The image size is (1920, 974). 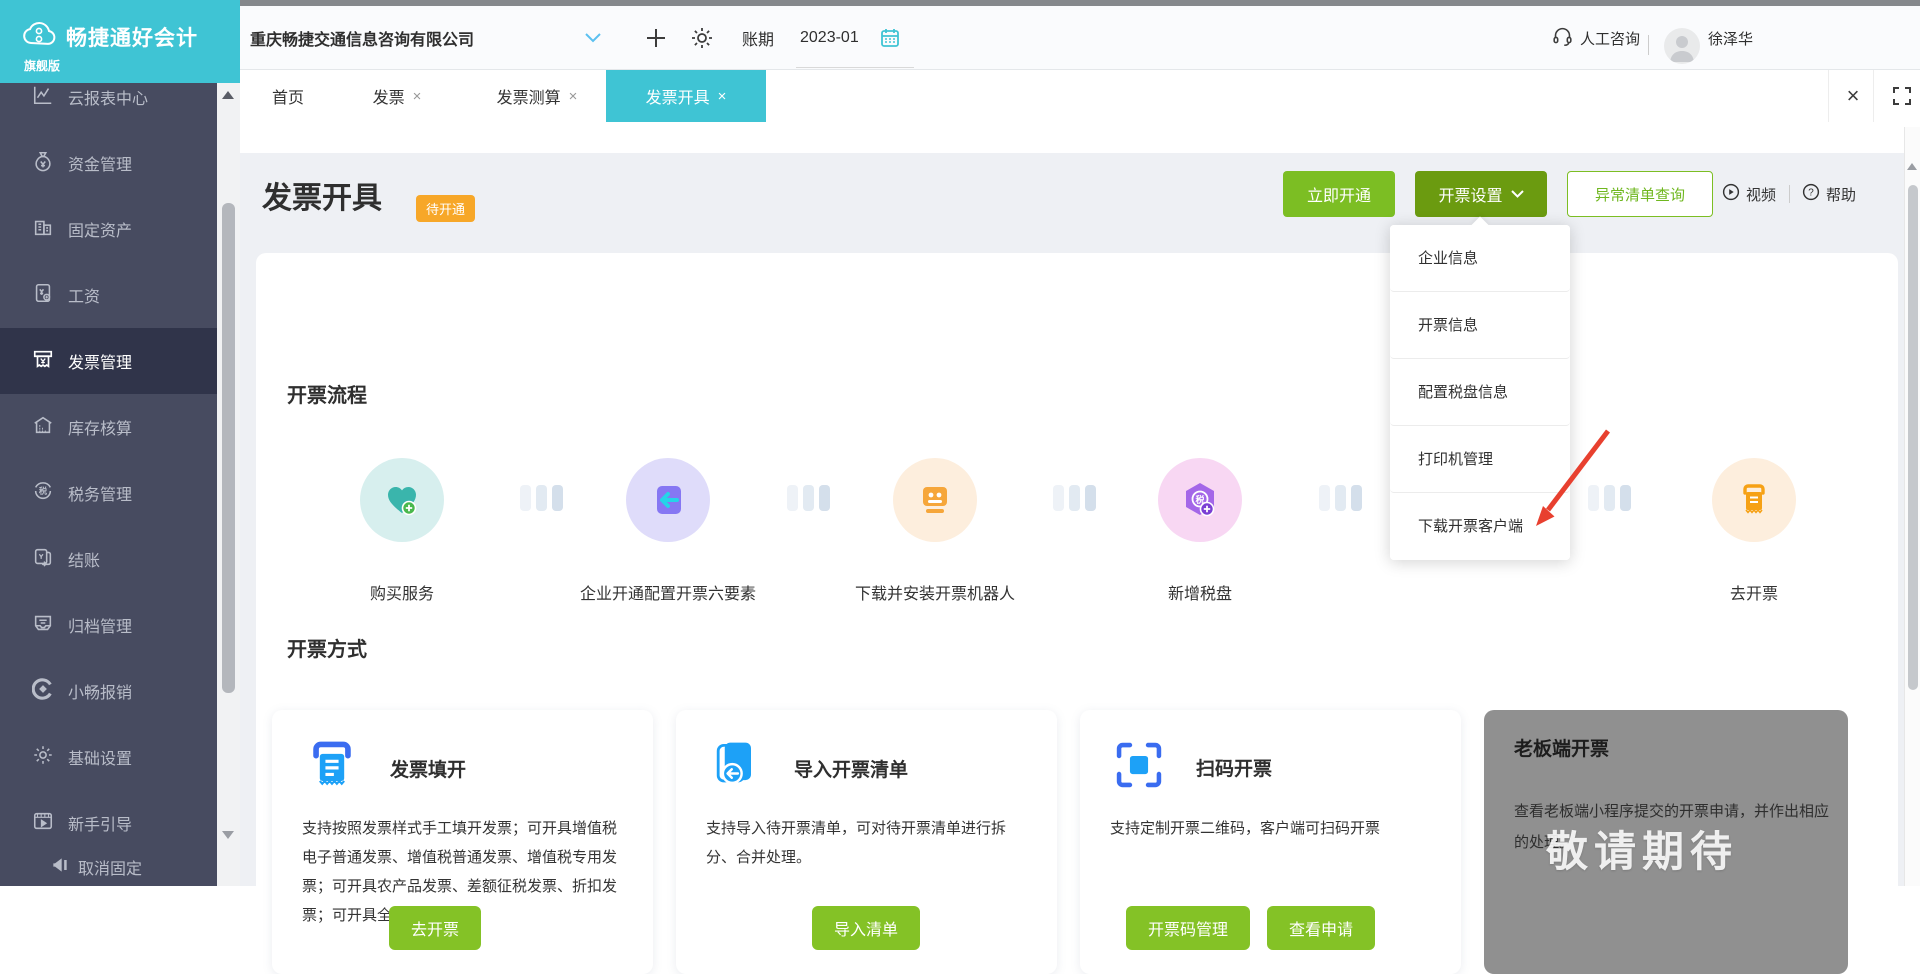 I want to click on flow-step-buy-service: 购买服务, so click(x=402, y=531).